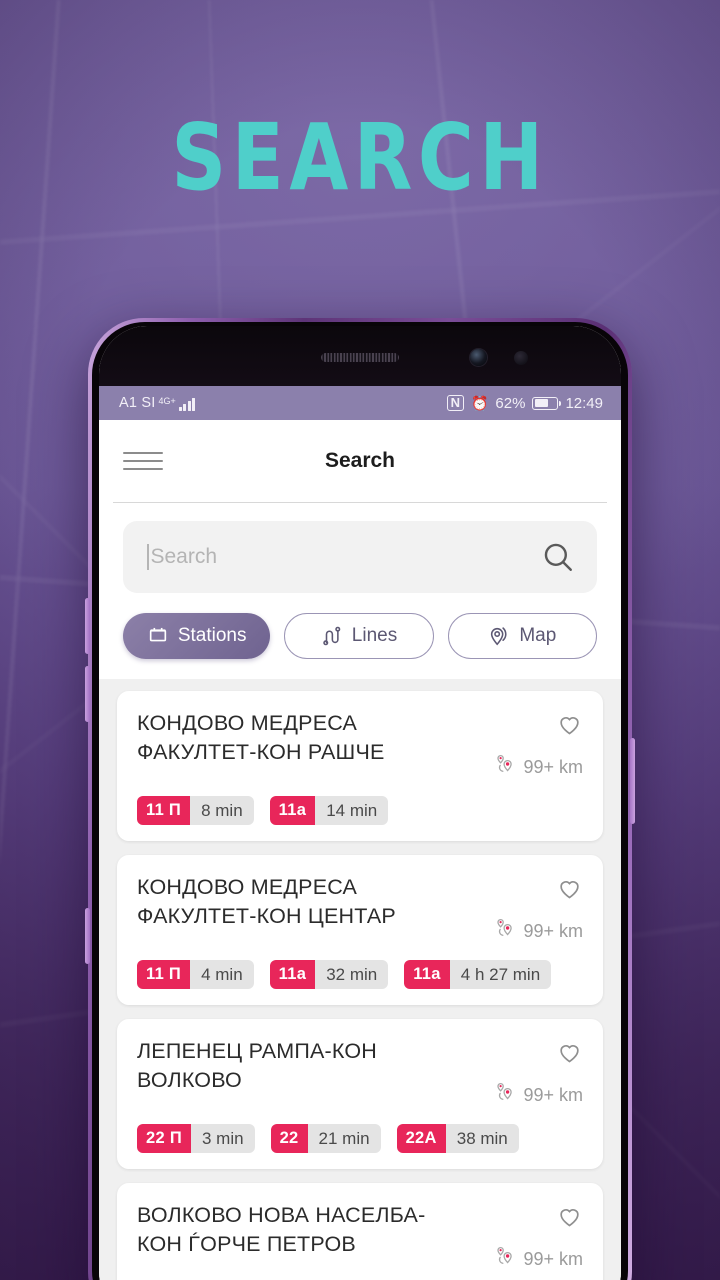  What do you see at coordinates (360, 157) in the screenshot?
I see `hero-title: SEARCH` at bounding box center [360, 157].